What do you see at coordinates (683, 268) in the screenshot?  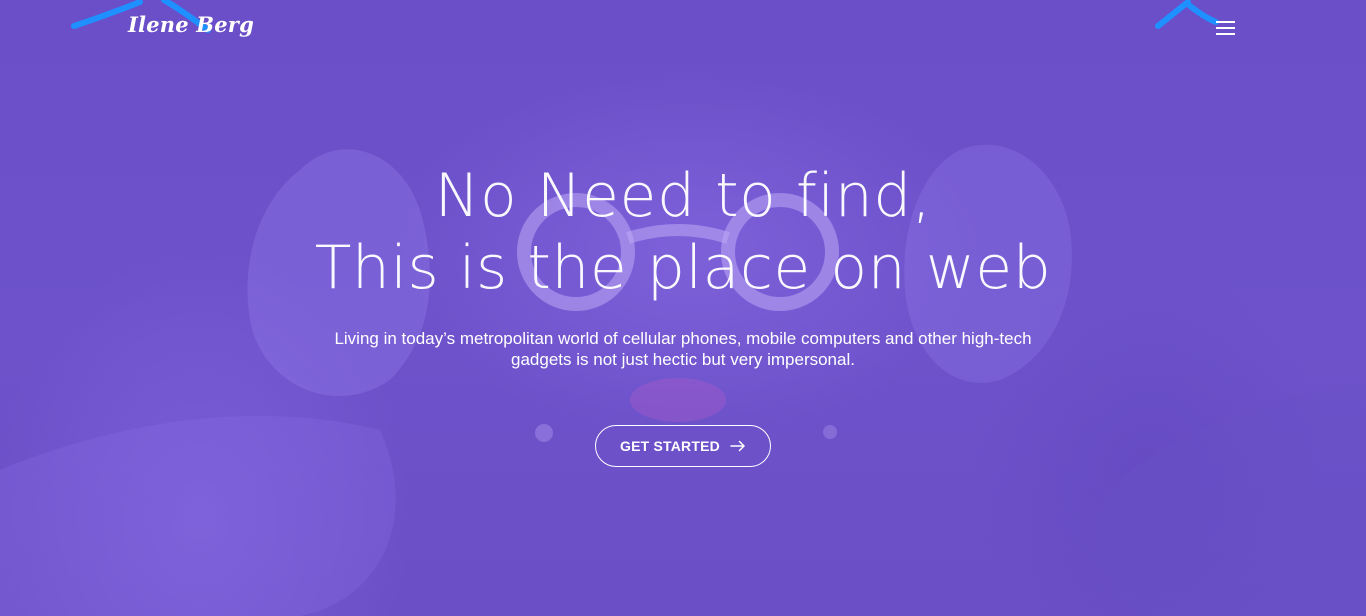 I see `hero-headline-line-2: This is the place on web` at bounding box center [683, 268].